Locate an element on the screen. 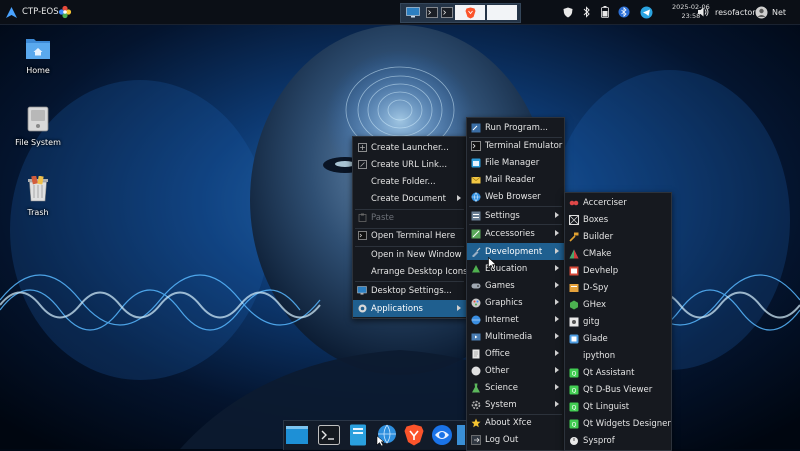 This screenshot has height=451, width=800. menu-item-other: Other is located at coordinates (515, 370).